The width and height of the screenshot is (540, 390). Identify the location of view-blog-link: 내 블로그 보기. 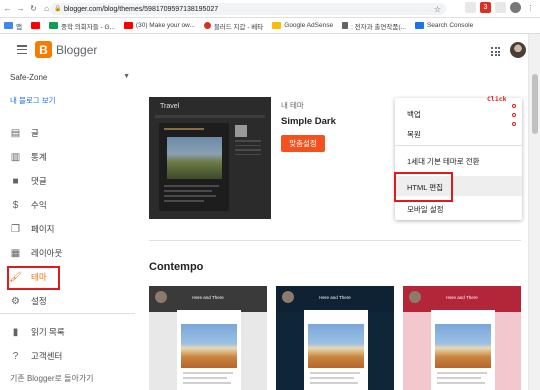
(33, 100).